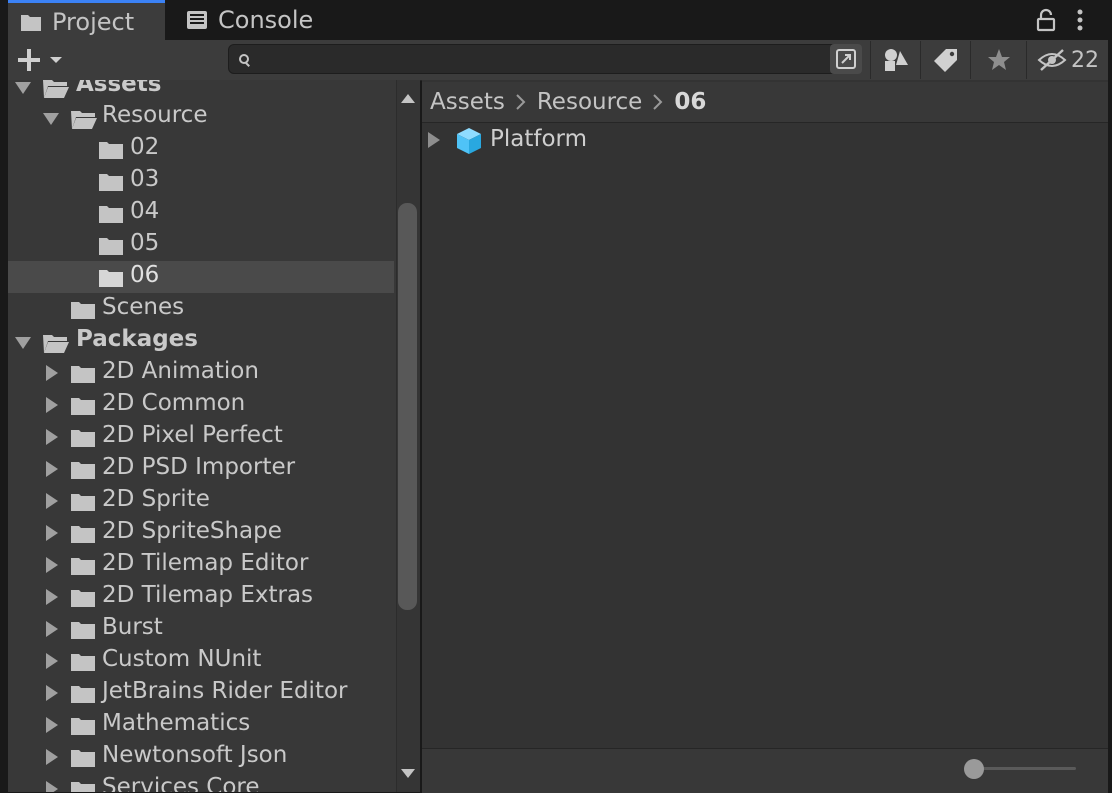  What do you see at coordinates (244, 60) in the screenshot?
I see `search-icon` at bounding box center [244, 60].